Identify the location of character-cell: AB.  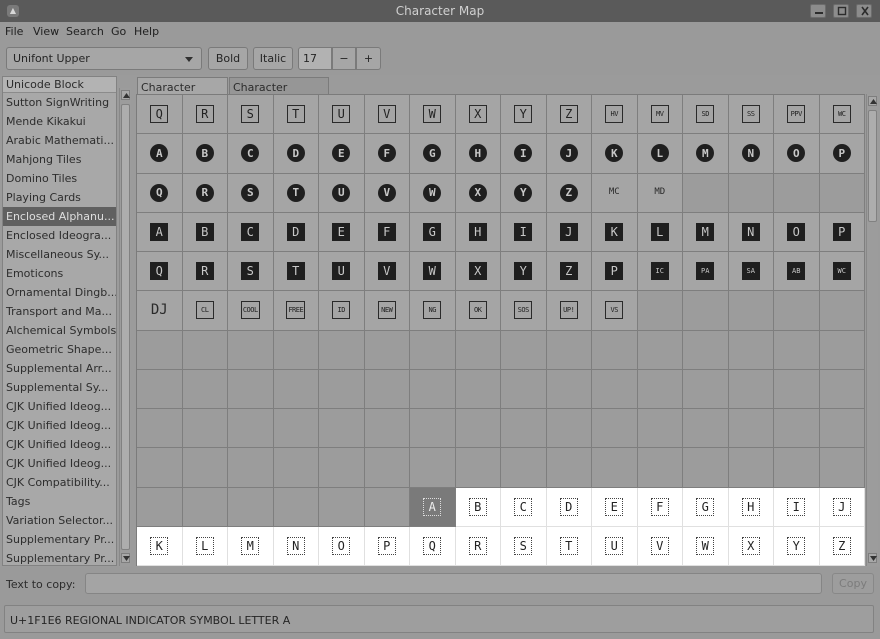
(797, 272).